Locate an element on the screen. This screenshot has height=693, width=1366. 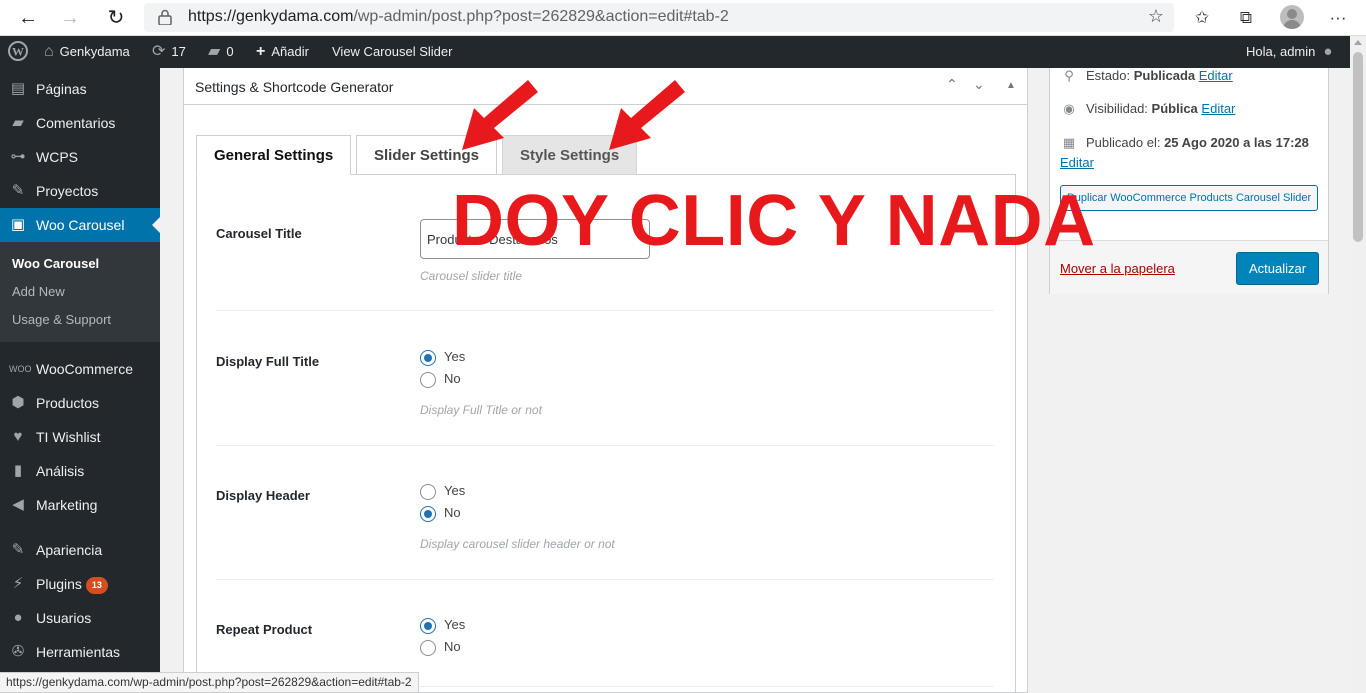
submenu-usage-support: Usage & Support is located at coordinates (61, 319).